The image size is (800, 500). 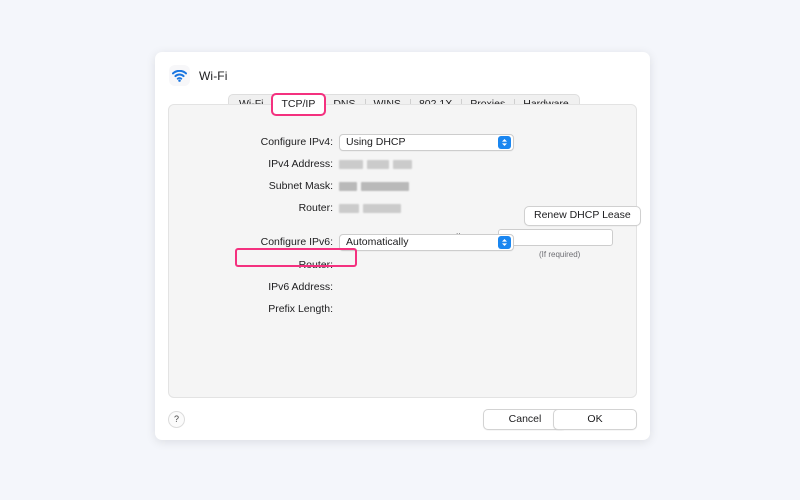 I want to click on configure-ipv6-row: Configure IPv6: Automatically, so click(x=364, y=242).